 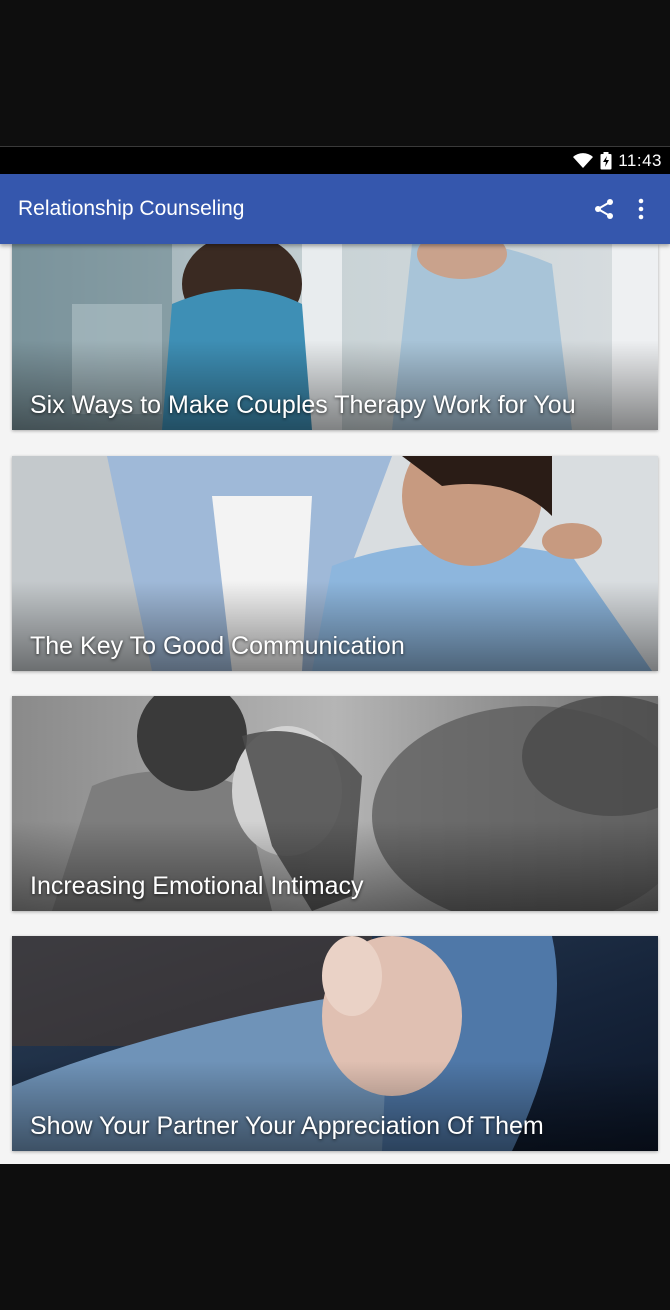 What do you see at coordinates (606, 160) in the screenshot?
I see `battery-icon` at bounding box center [606, 160].